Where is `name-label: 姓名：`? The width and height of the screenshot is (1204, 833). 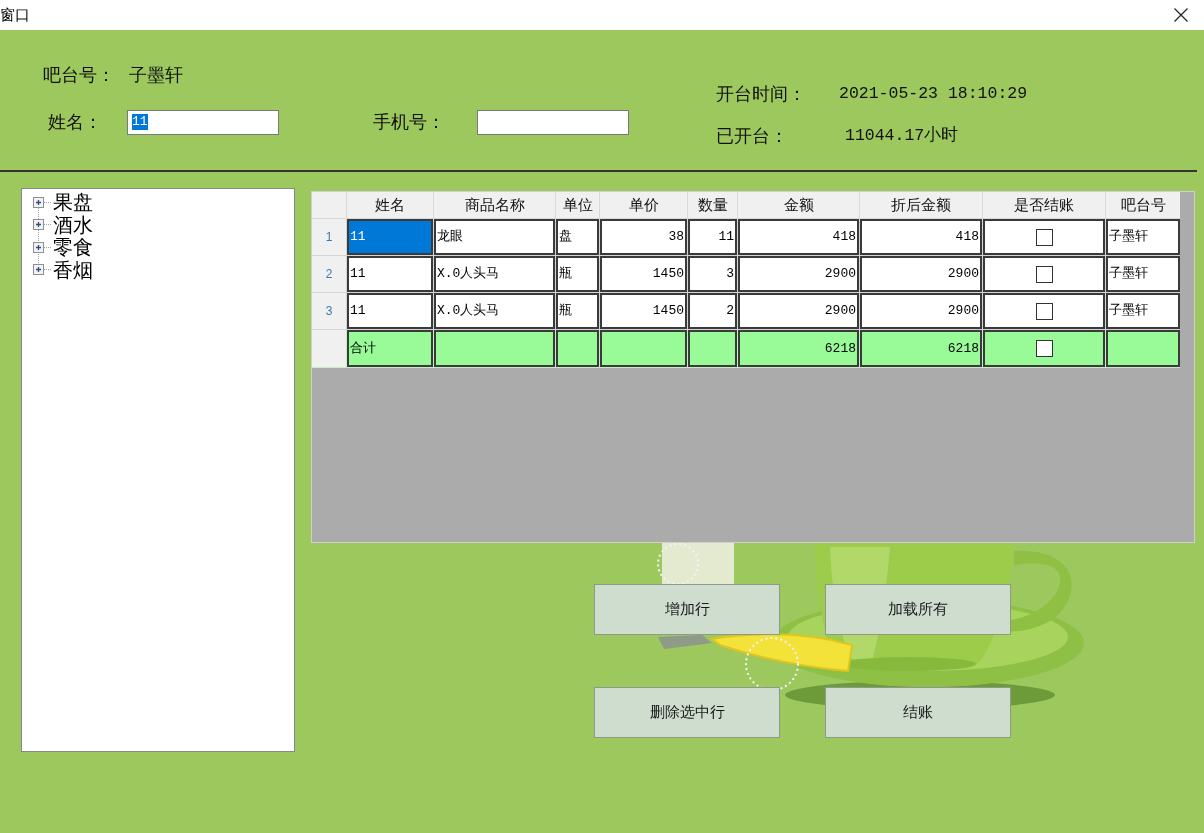 name-label: 姓名： is located at coordinates (75, 122).